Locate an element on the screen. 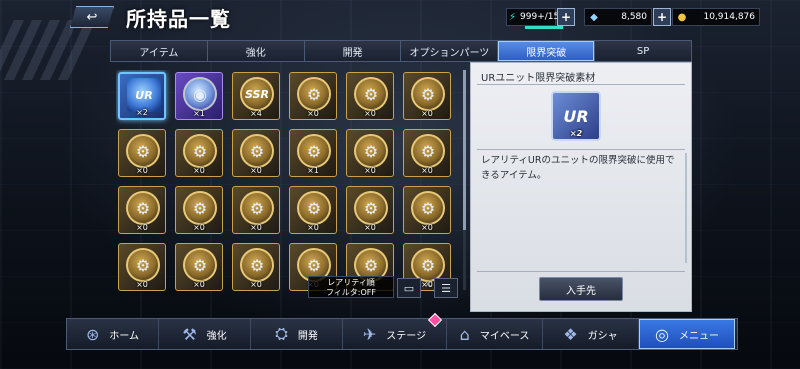 The height and width of the screenshot is (369, 800). tab-limit-break: 限界突破 is located at coordinates (547, 51).